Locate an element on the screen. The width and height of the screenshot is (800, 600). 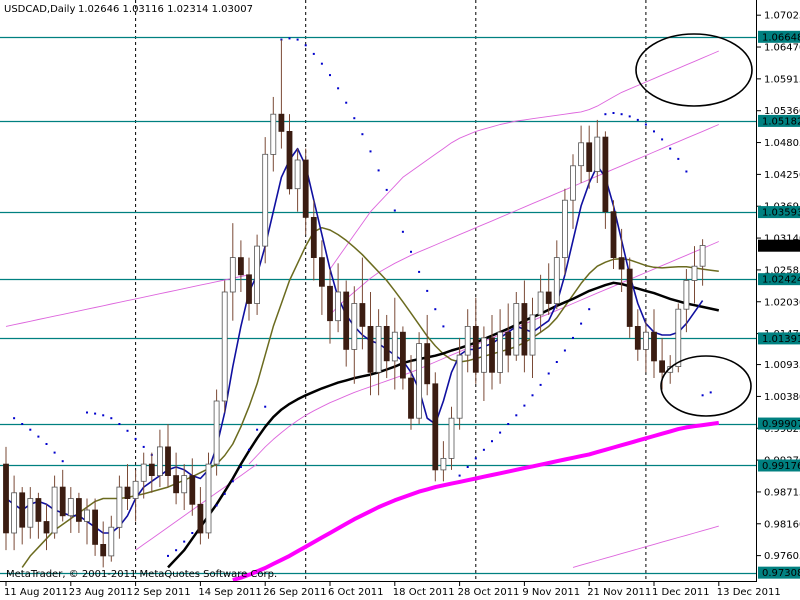
x-tick-label: 21 Nov 2011 is located at coordinates (619, 592).